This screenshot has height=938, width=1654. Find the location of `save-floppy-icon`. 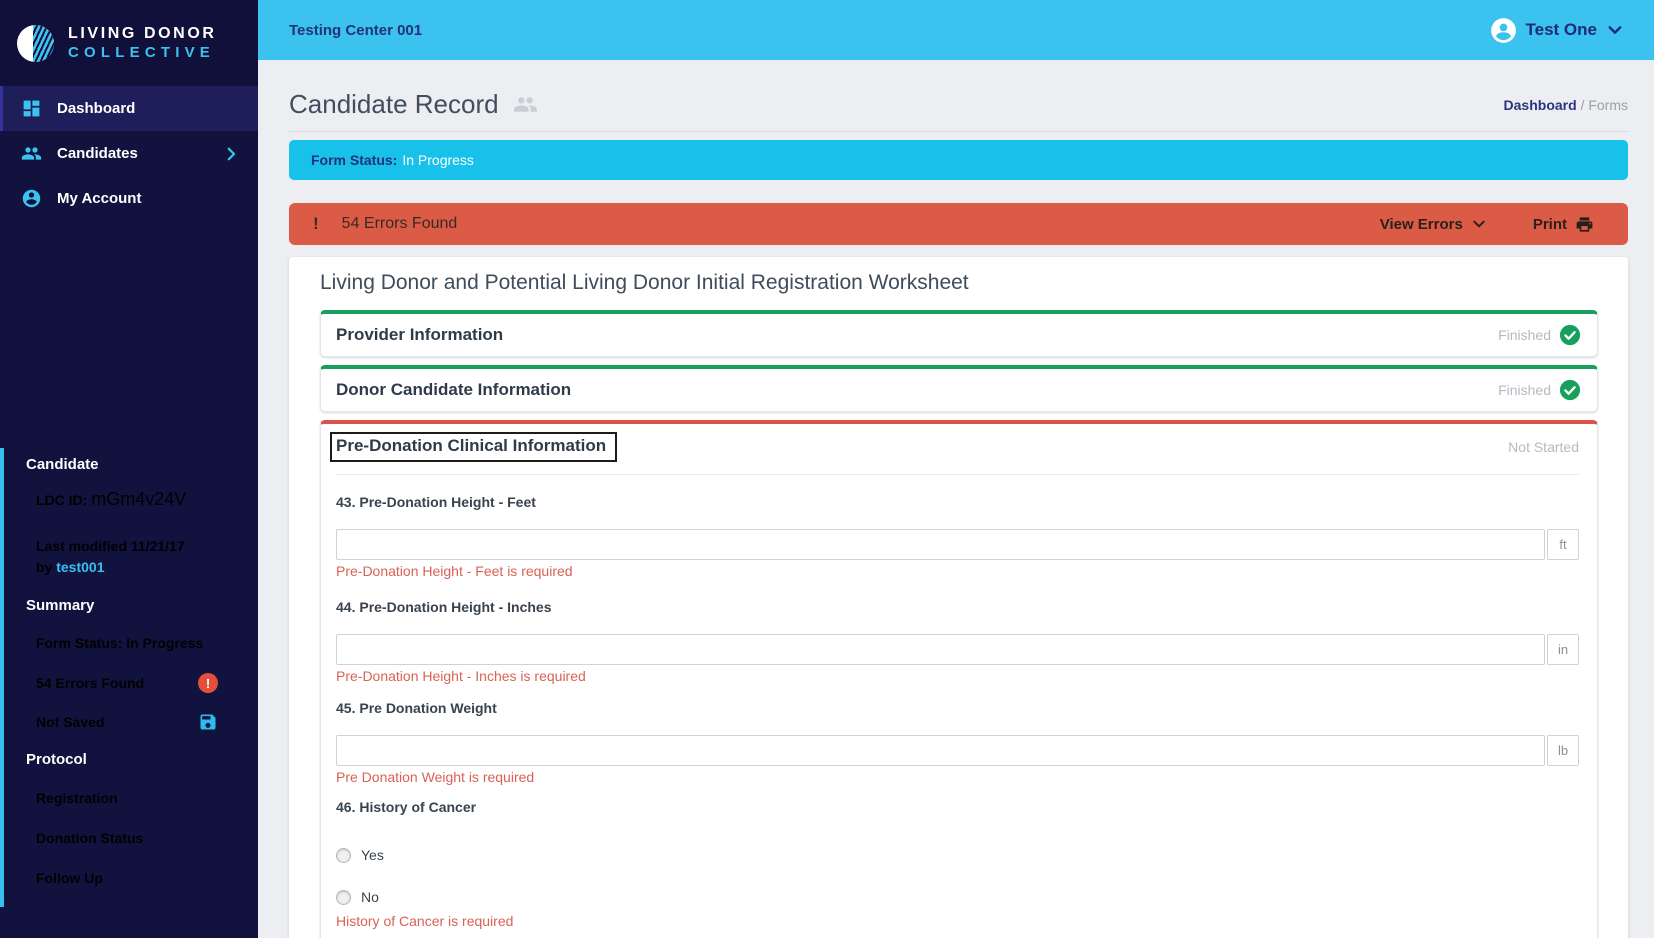

save-floppy-icon is located at coordinates (208, 722).